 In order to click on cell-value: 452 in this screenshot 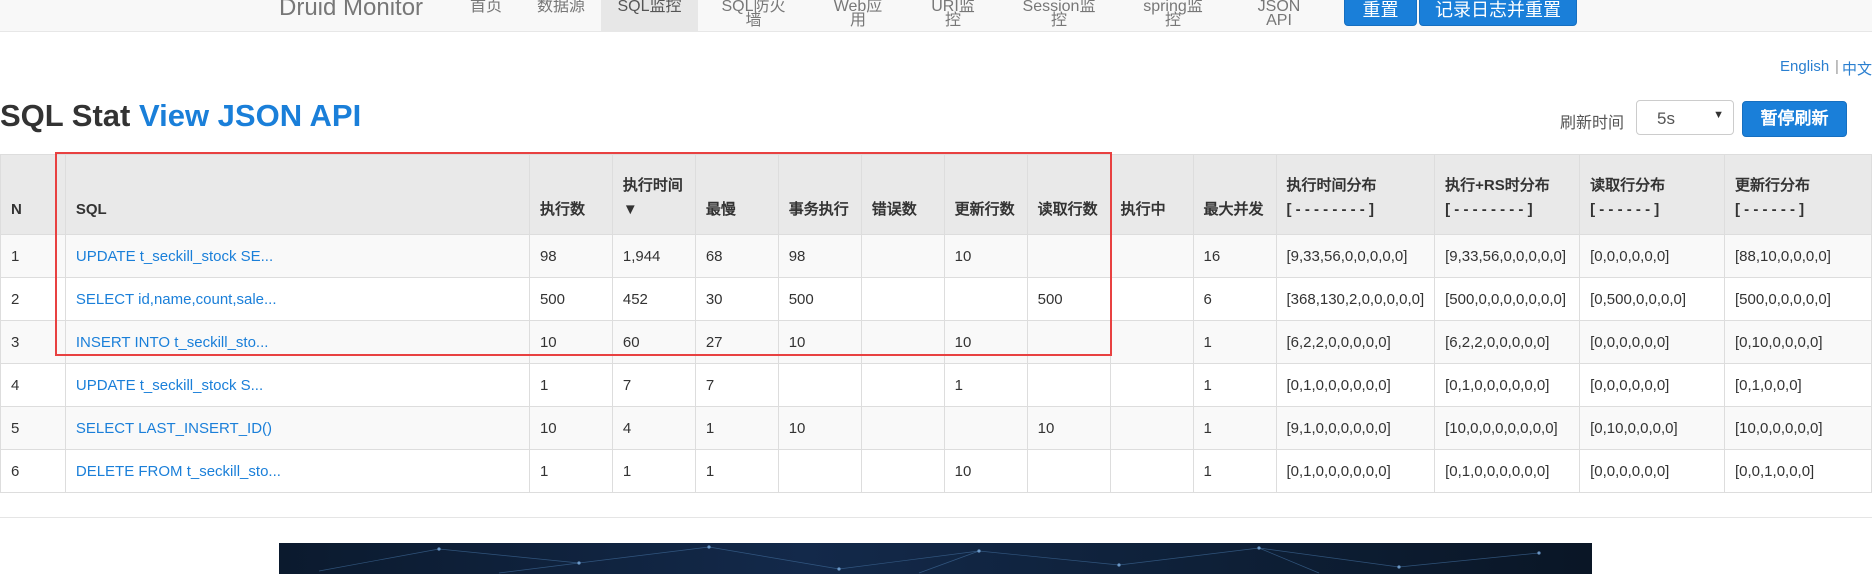, I will do `click(635, 299)`.